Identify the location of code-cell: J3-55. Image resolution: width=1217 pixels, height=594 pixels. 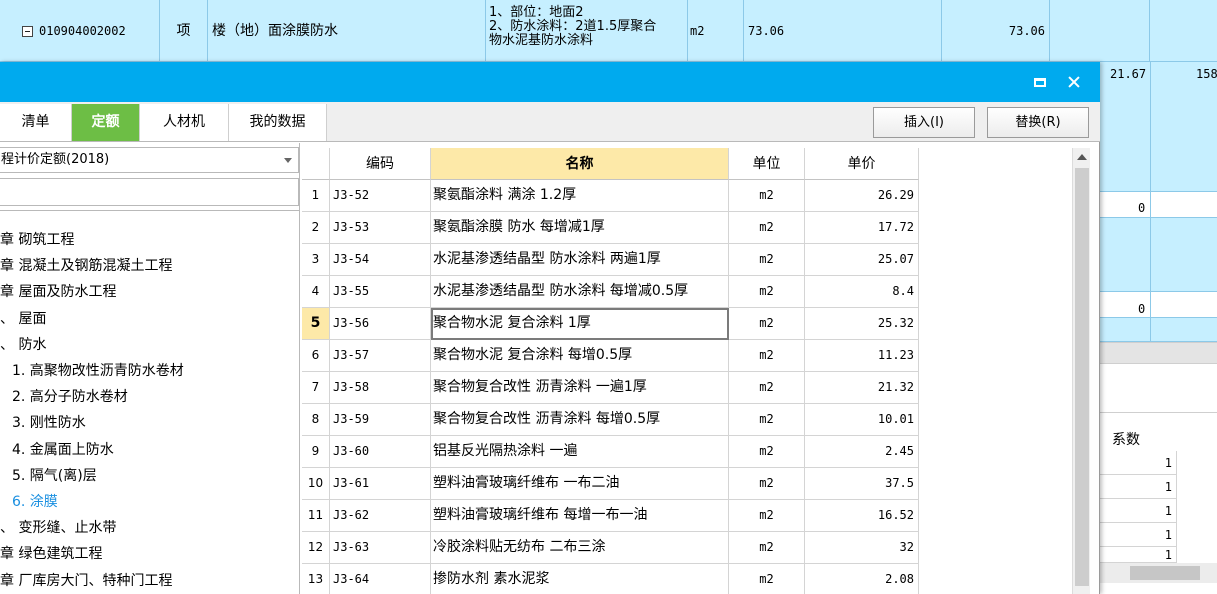
(380, 292).